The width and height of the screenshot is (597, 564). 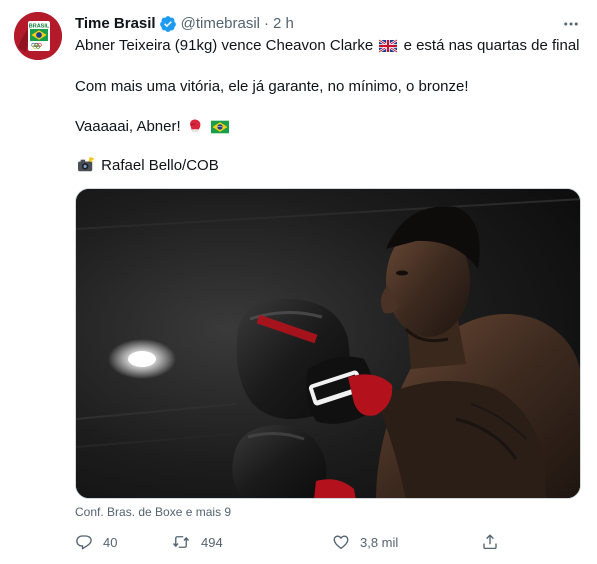 I want to click on tweet-text-part: Vaaaaai, Abner!, so click(x=128, y=126).